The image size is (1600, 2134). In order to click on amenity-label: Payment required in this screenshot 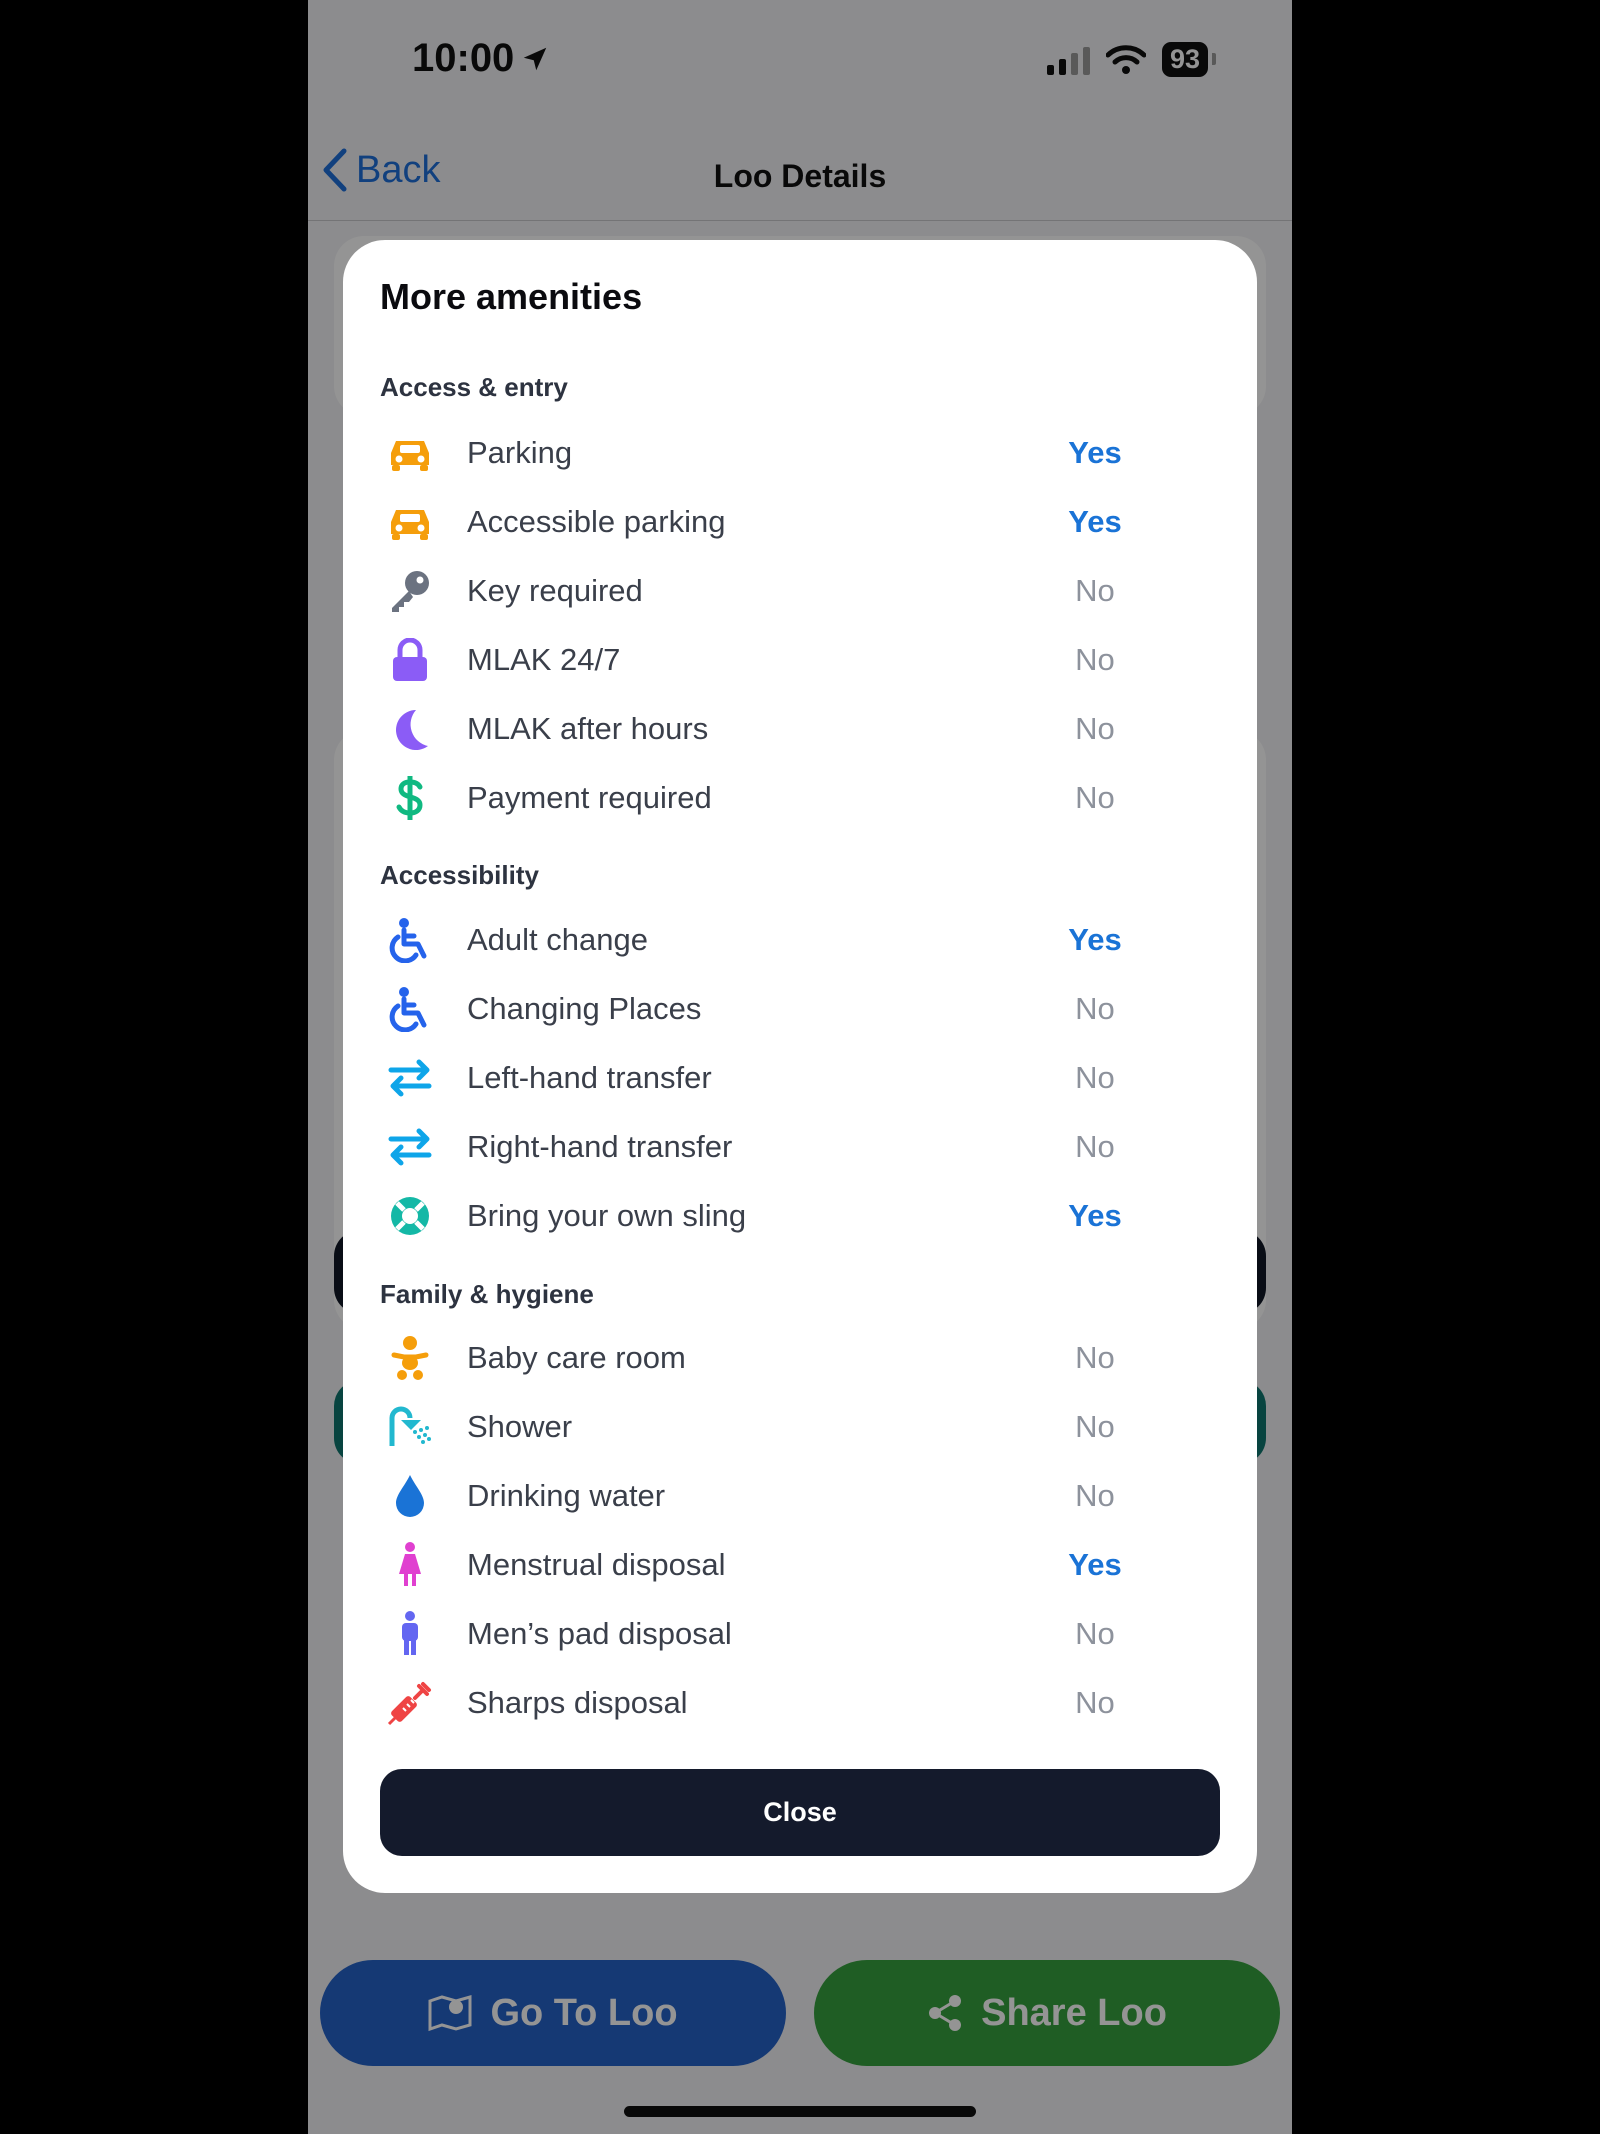, I will do `click(589, 797)`.